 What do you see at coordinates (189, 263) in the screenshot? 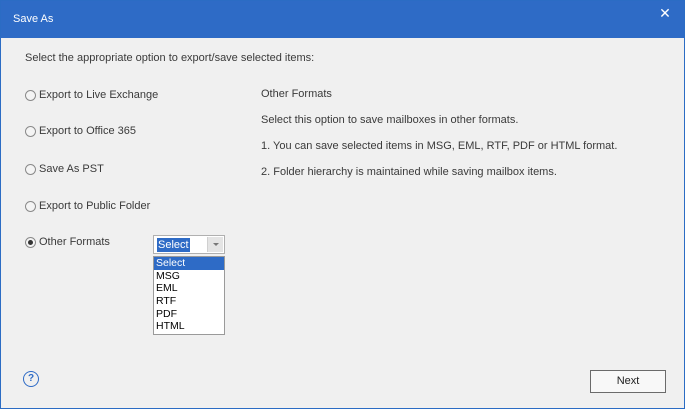
I see `dropdown-item-select: Select` at bounding box center [189, 263].